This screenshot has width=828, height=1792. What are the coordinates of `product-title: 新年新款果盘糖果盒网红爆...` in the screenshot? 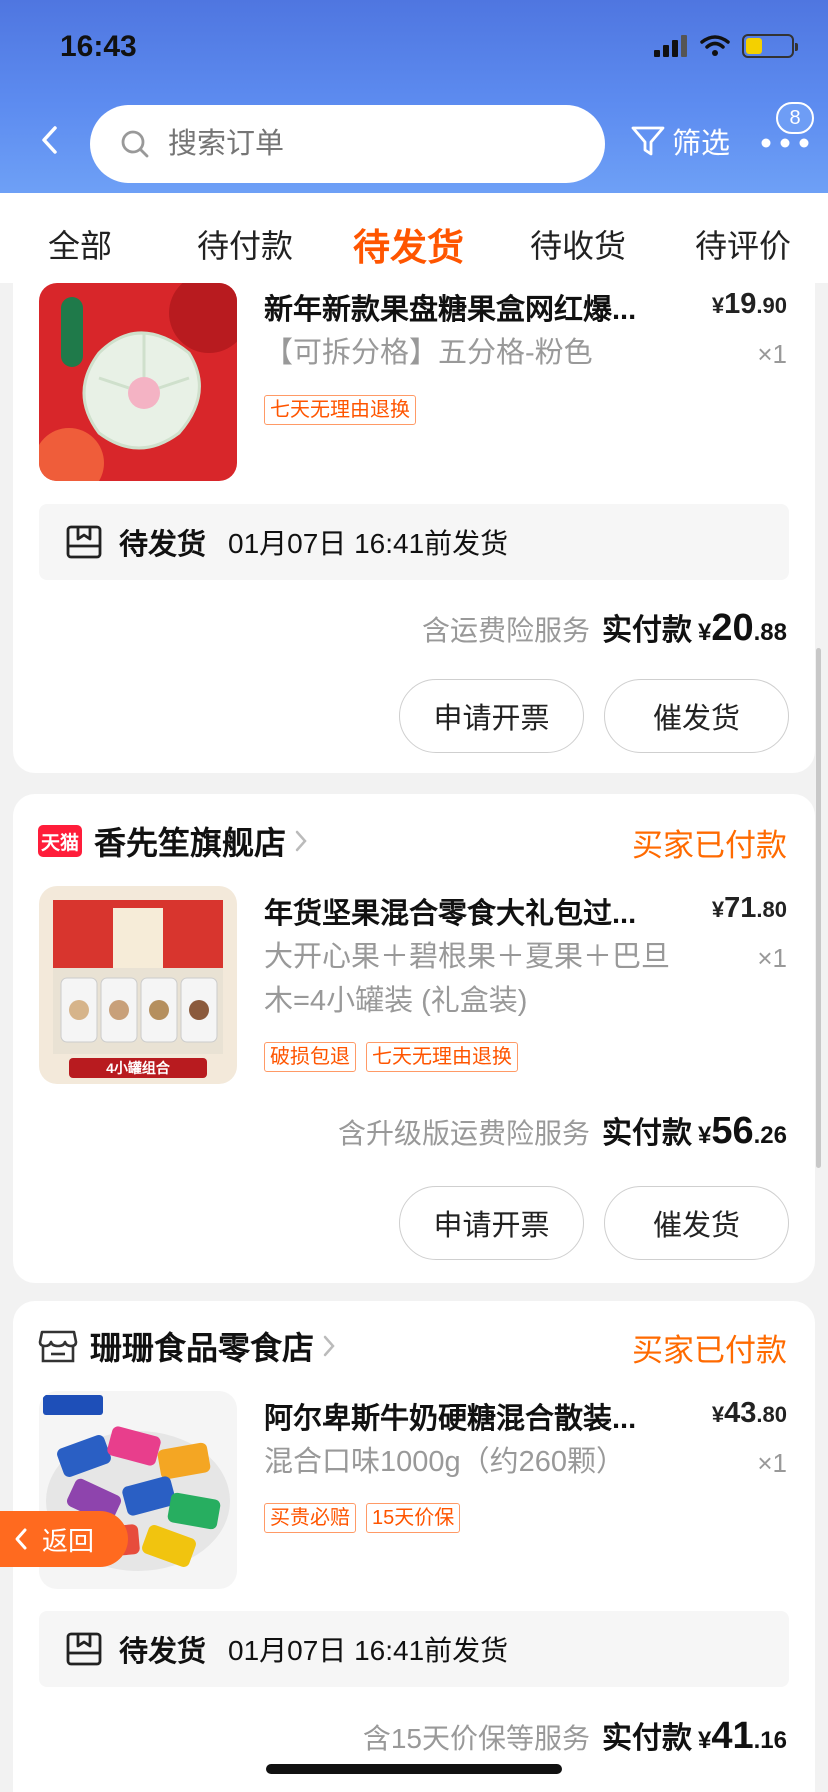 It's located at (474, 307).